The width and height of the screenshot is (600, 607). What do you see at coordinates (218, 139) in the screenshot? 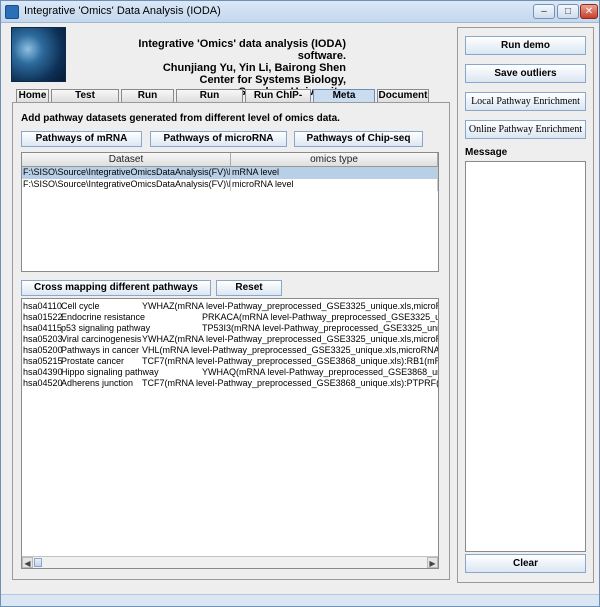
I see `pathways-of-microrna-button: Pathways of microRNA` at bounding box center [218, 139].